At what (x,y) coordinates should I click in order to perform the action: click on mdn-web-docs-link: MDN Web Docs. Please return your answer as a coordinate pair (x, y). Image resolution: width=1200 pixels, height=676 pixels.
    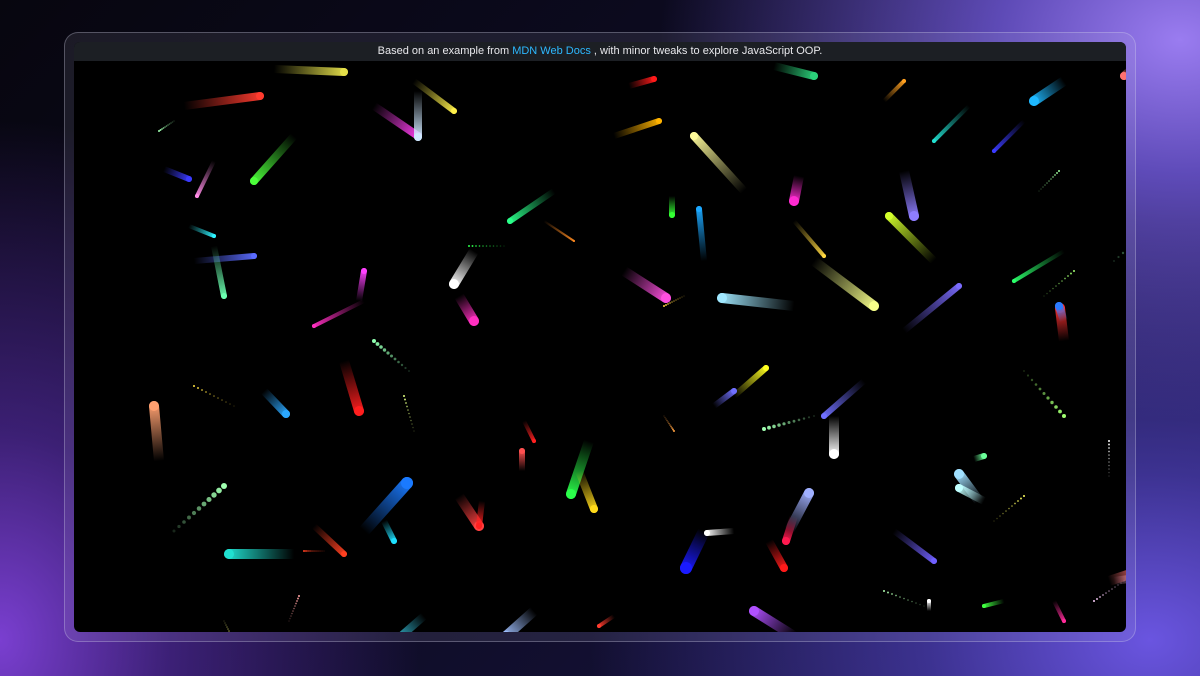
    Looking at the image, I should click on (551, 51).